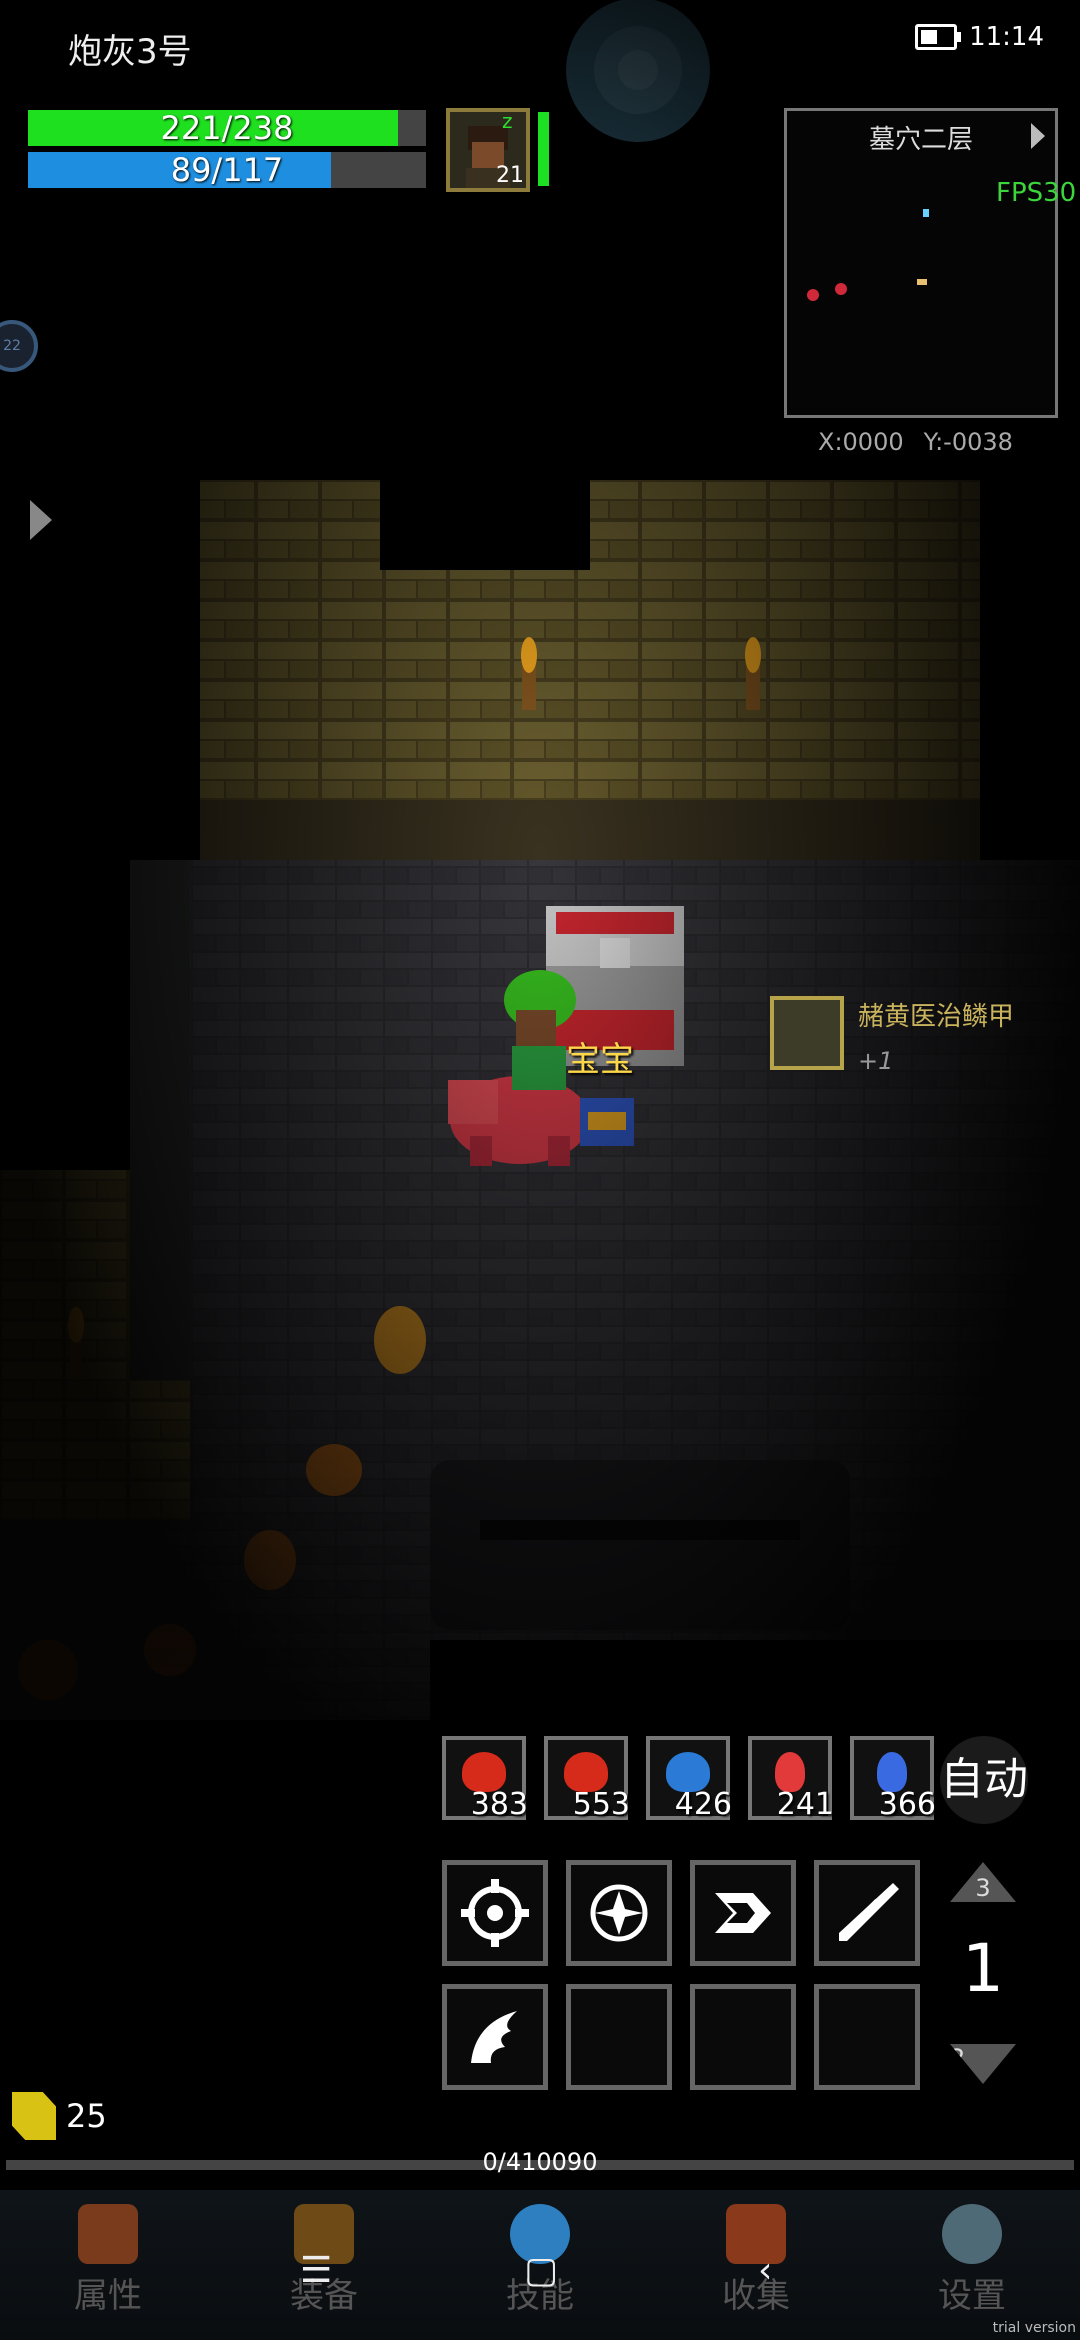  What do you see at coordinates (765, 2270) in the screenshot?
I see `system-back-button: ‹` at bounding box center [765, 2270].